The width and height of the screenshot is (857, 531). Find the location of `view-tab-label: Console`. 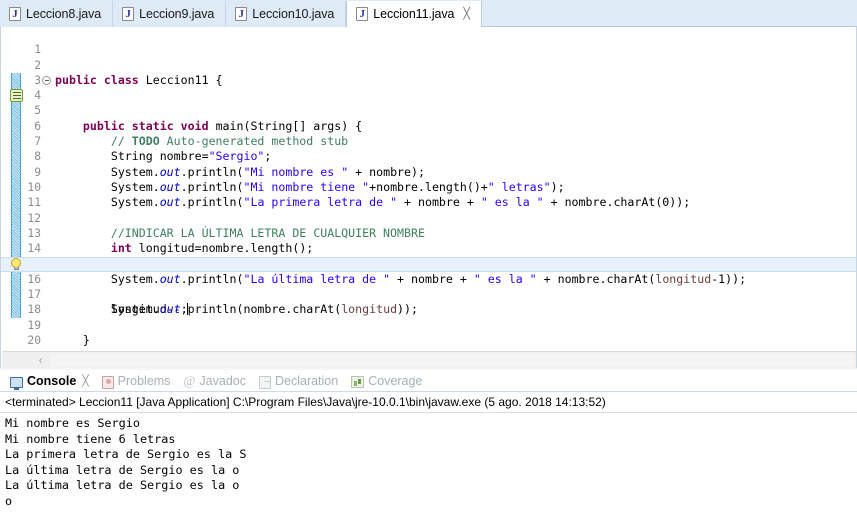

view-tab-label: Console is located at coordinates (52, 381).